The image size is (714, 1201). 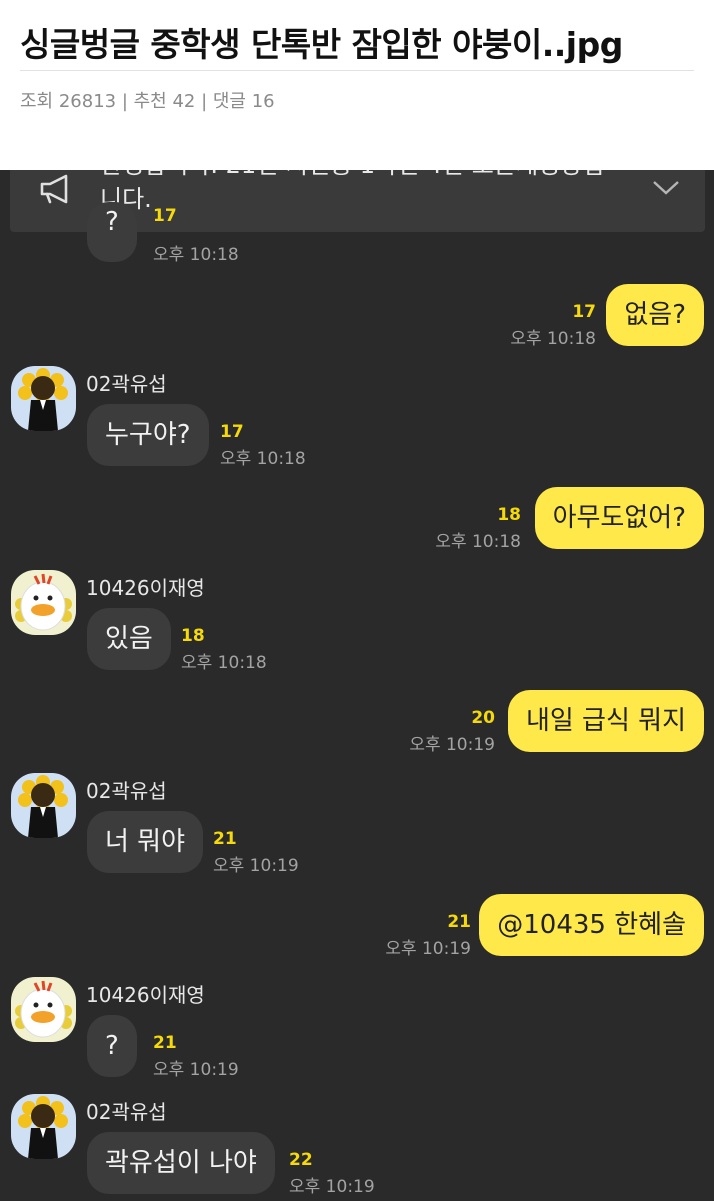 What do you see at coordinates (301, 1160) in the screenshot?
I see `unread-count: 22` at bounding box center [301, 1160].